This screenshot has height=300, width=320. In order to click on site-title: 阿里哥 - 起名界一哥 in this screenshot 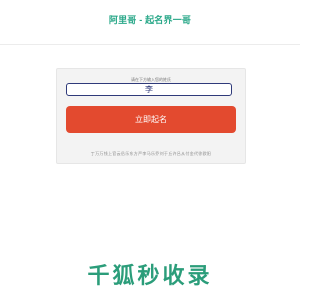, I will do `click(150, 19)`.